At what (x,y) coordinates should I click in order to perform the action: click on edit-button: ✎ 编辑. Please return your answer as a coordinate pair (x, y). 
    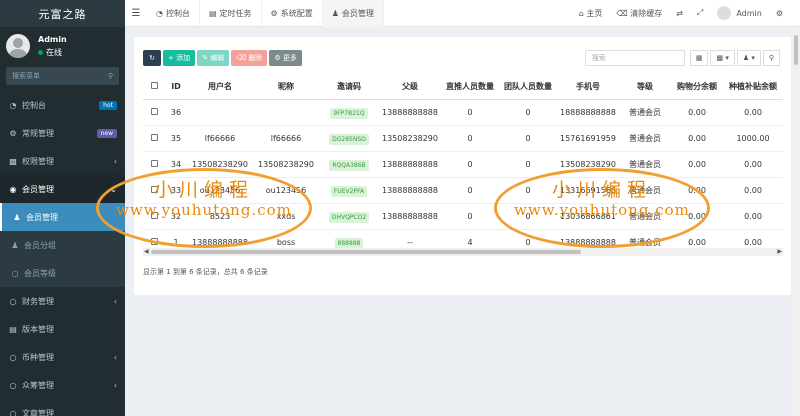
    Looking at the image, I should click on (213, 58).